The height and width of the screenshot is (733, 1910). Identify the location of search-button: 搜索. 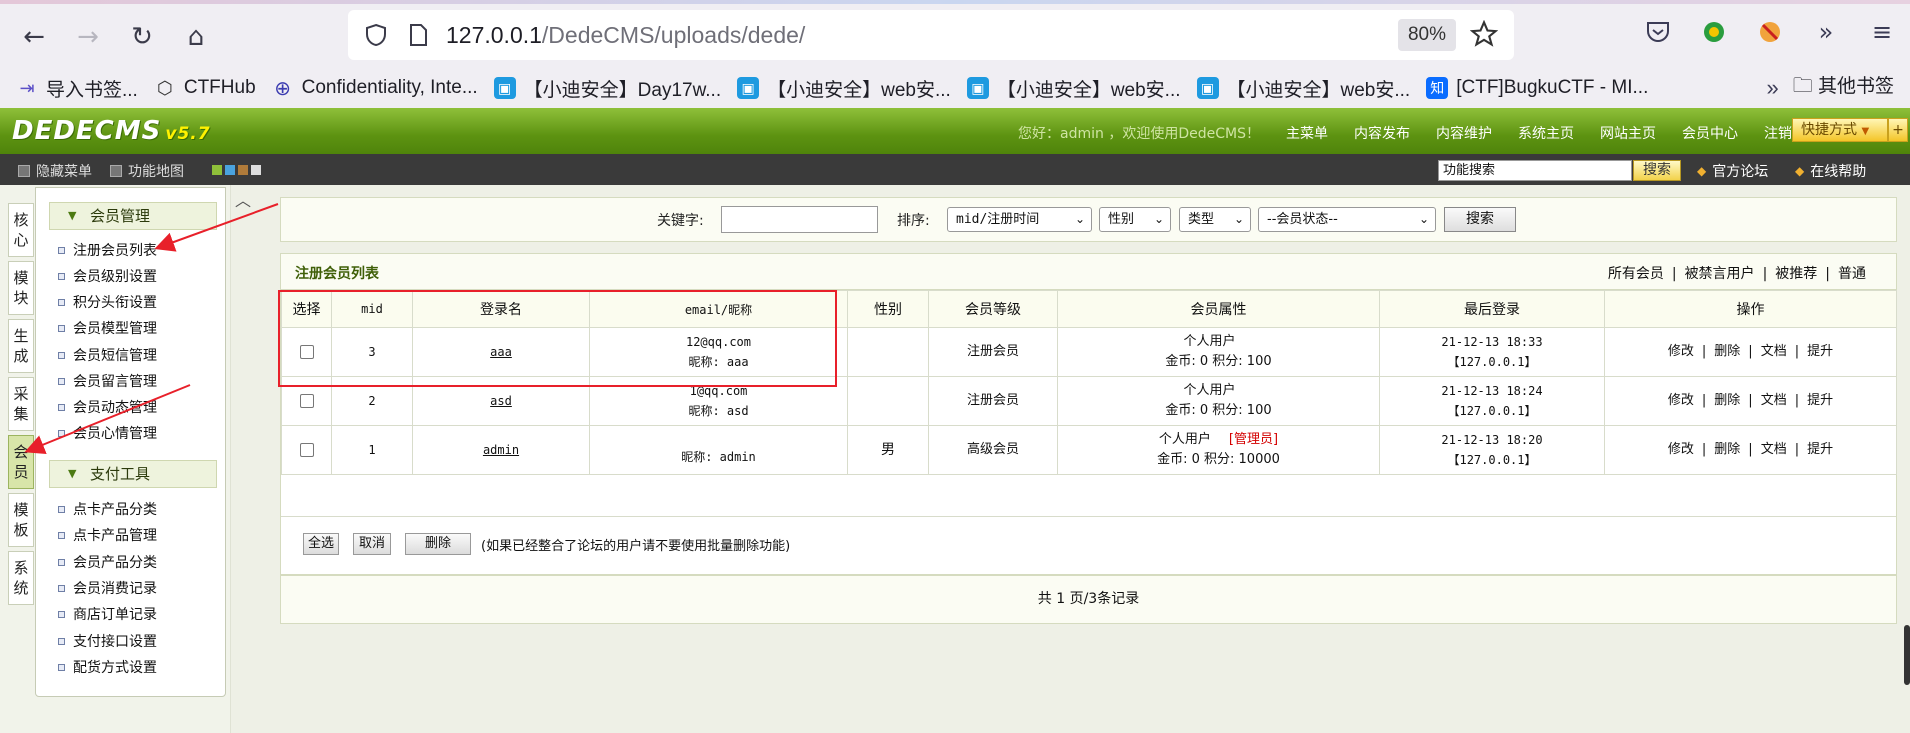
(1480, 219).